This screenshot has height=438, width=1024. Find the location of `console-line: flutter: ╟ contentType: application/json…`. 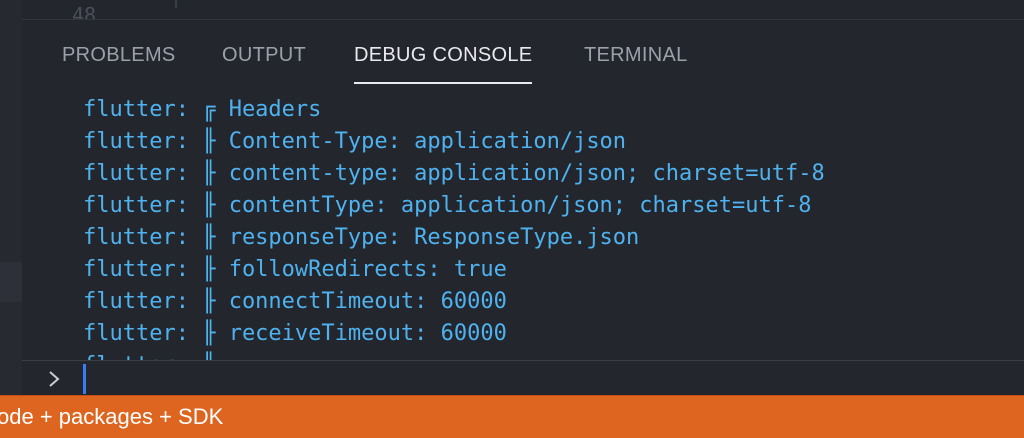

console-line: flutter: ╟ contentType: application/json… is located at coordinates (447, 205).